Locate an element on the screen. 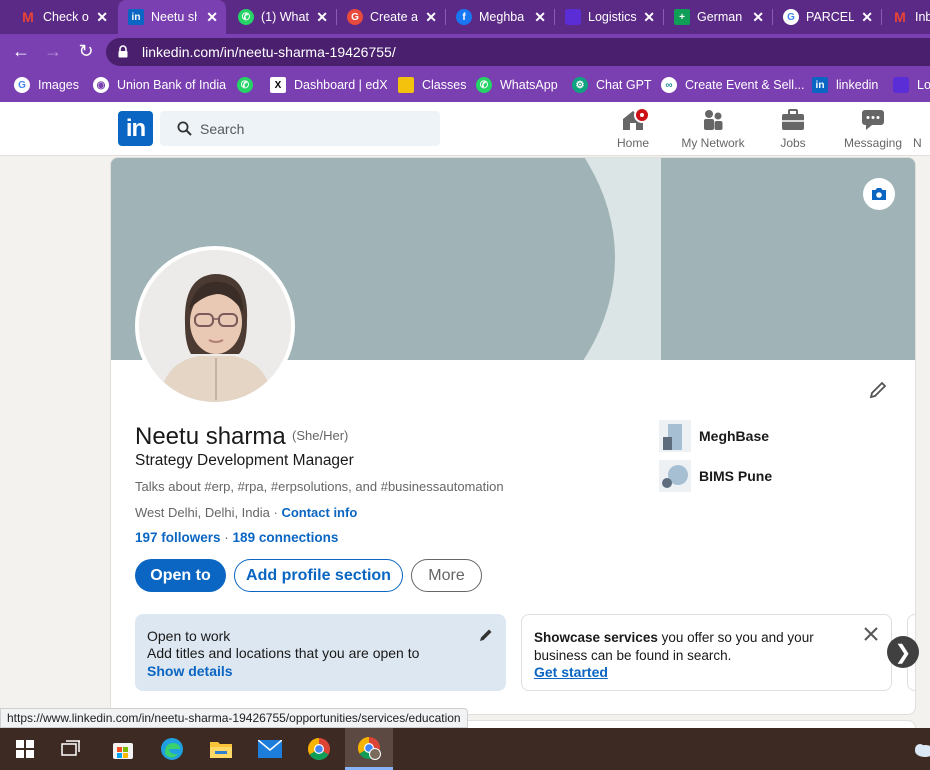 Image resolution: width=930 pixels, height=770 pixels. forward-icon: → is located at coordinates (53, 51).